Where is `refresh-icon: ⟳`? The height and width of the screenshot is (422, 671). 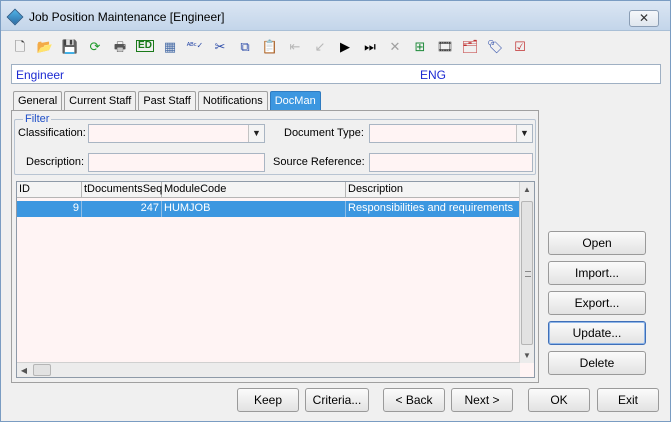 refresh-icon: ⟳ is located at coordinates (95, 46).